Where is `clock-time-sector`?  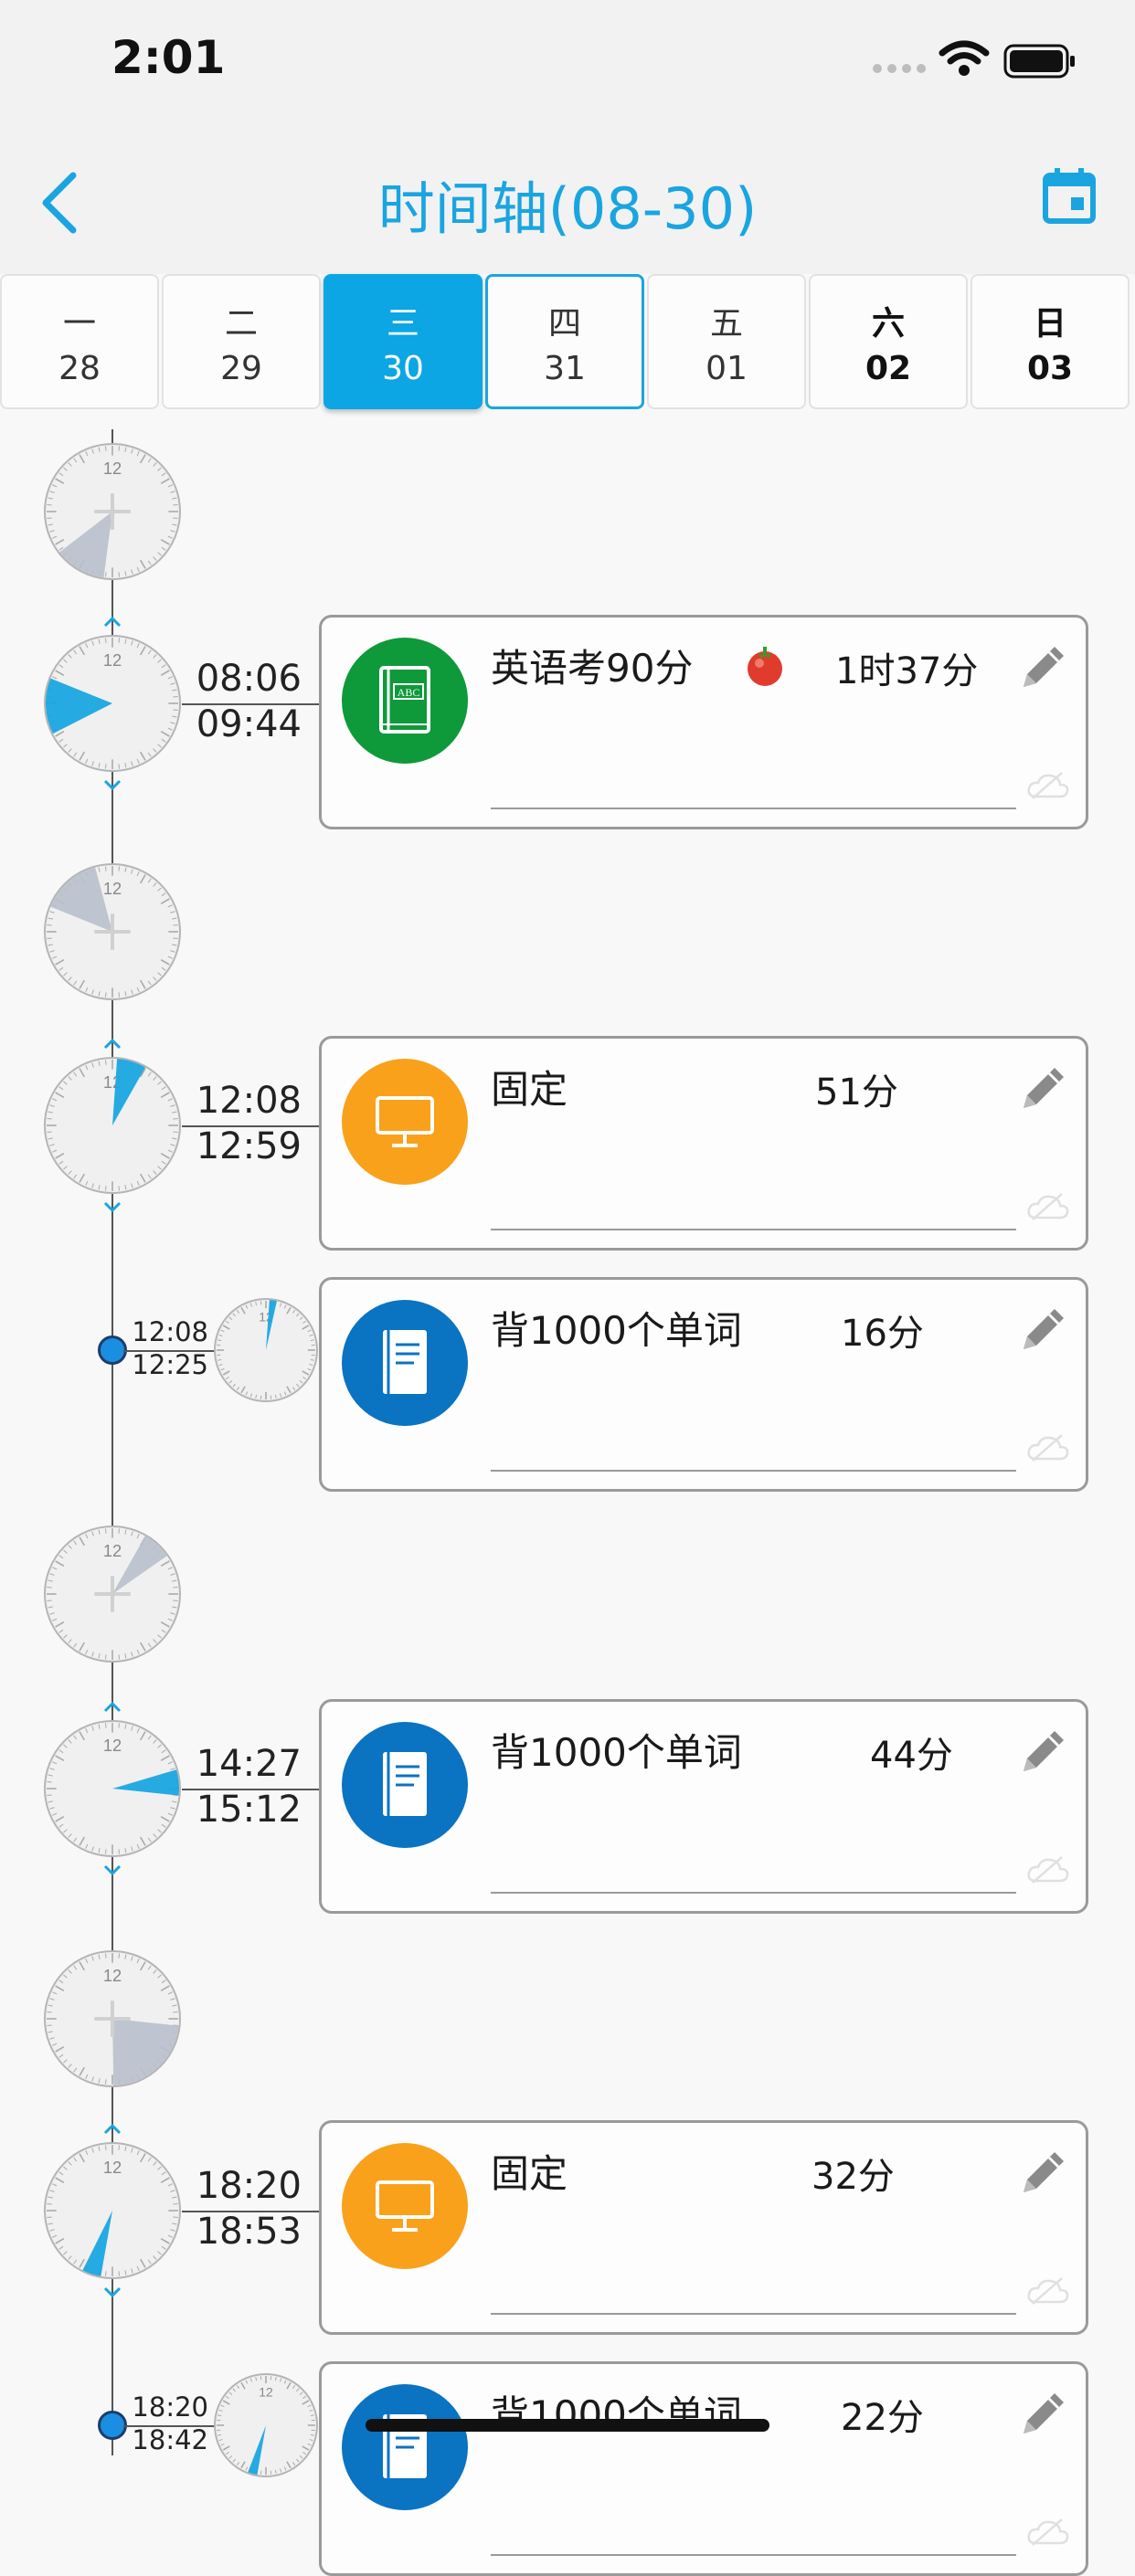 clock-time-sector is located at coordinates (145, 2052).